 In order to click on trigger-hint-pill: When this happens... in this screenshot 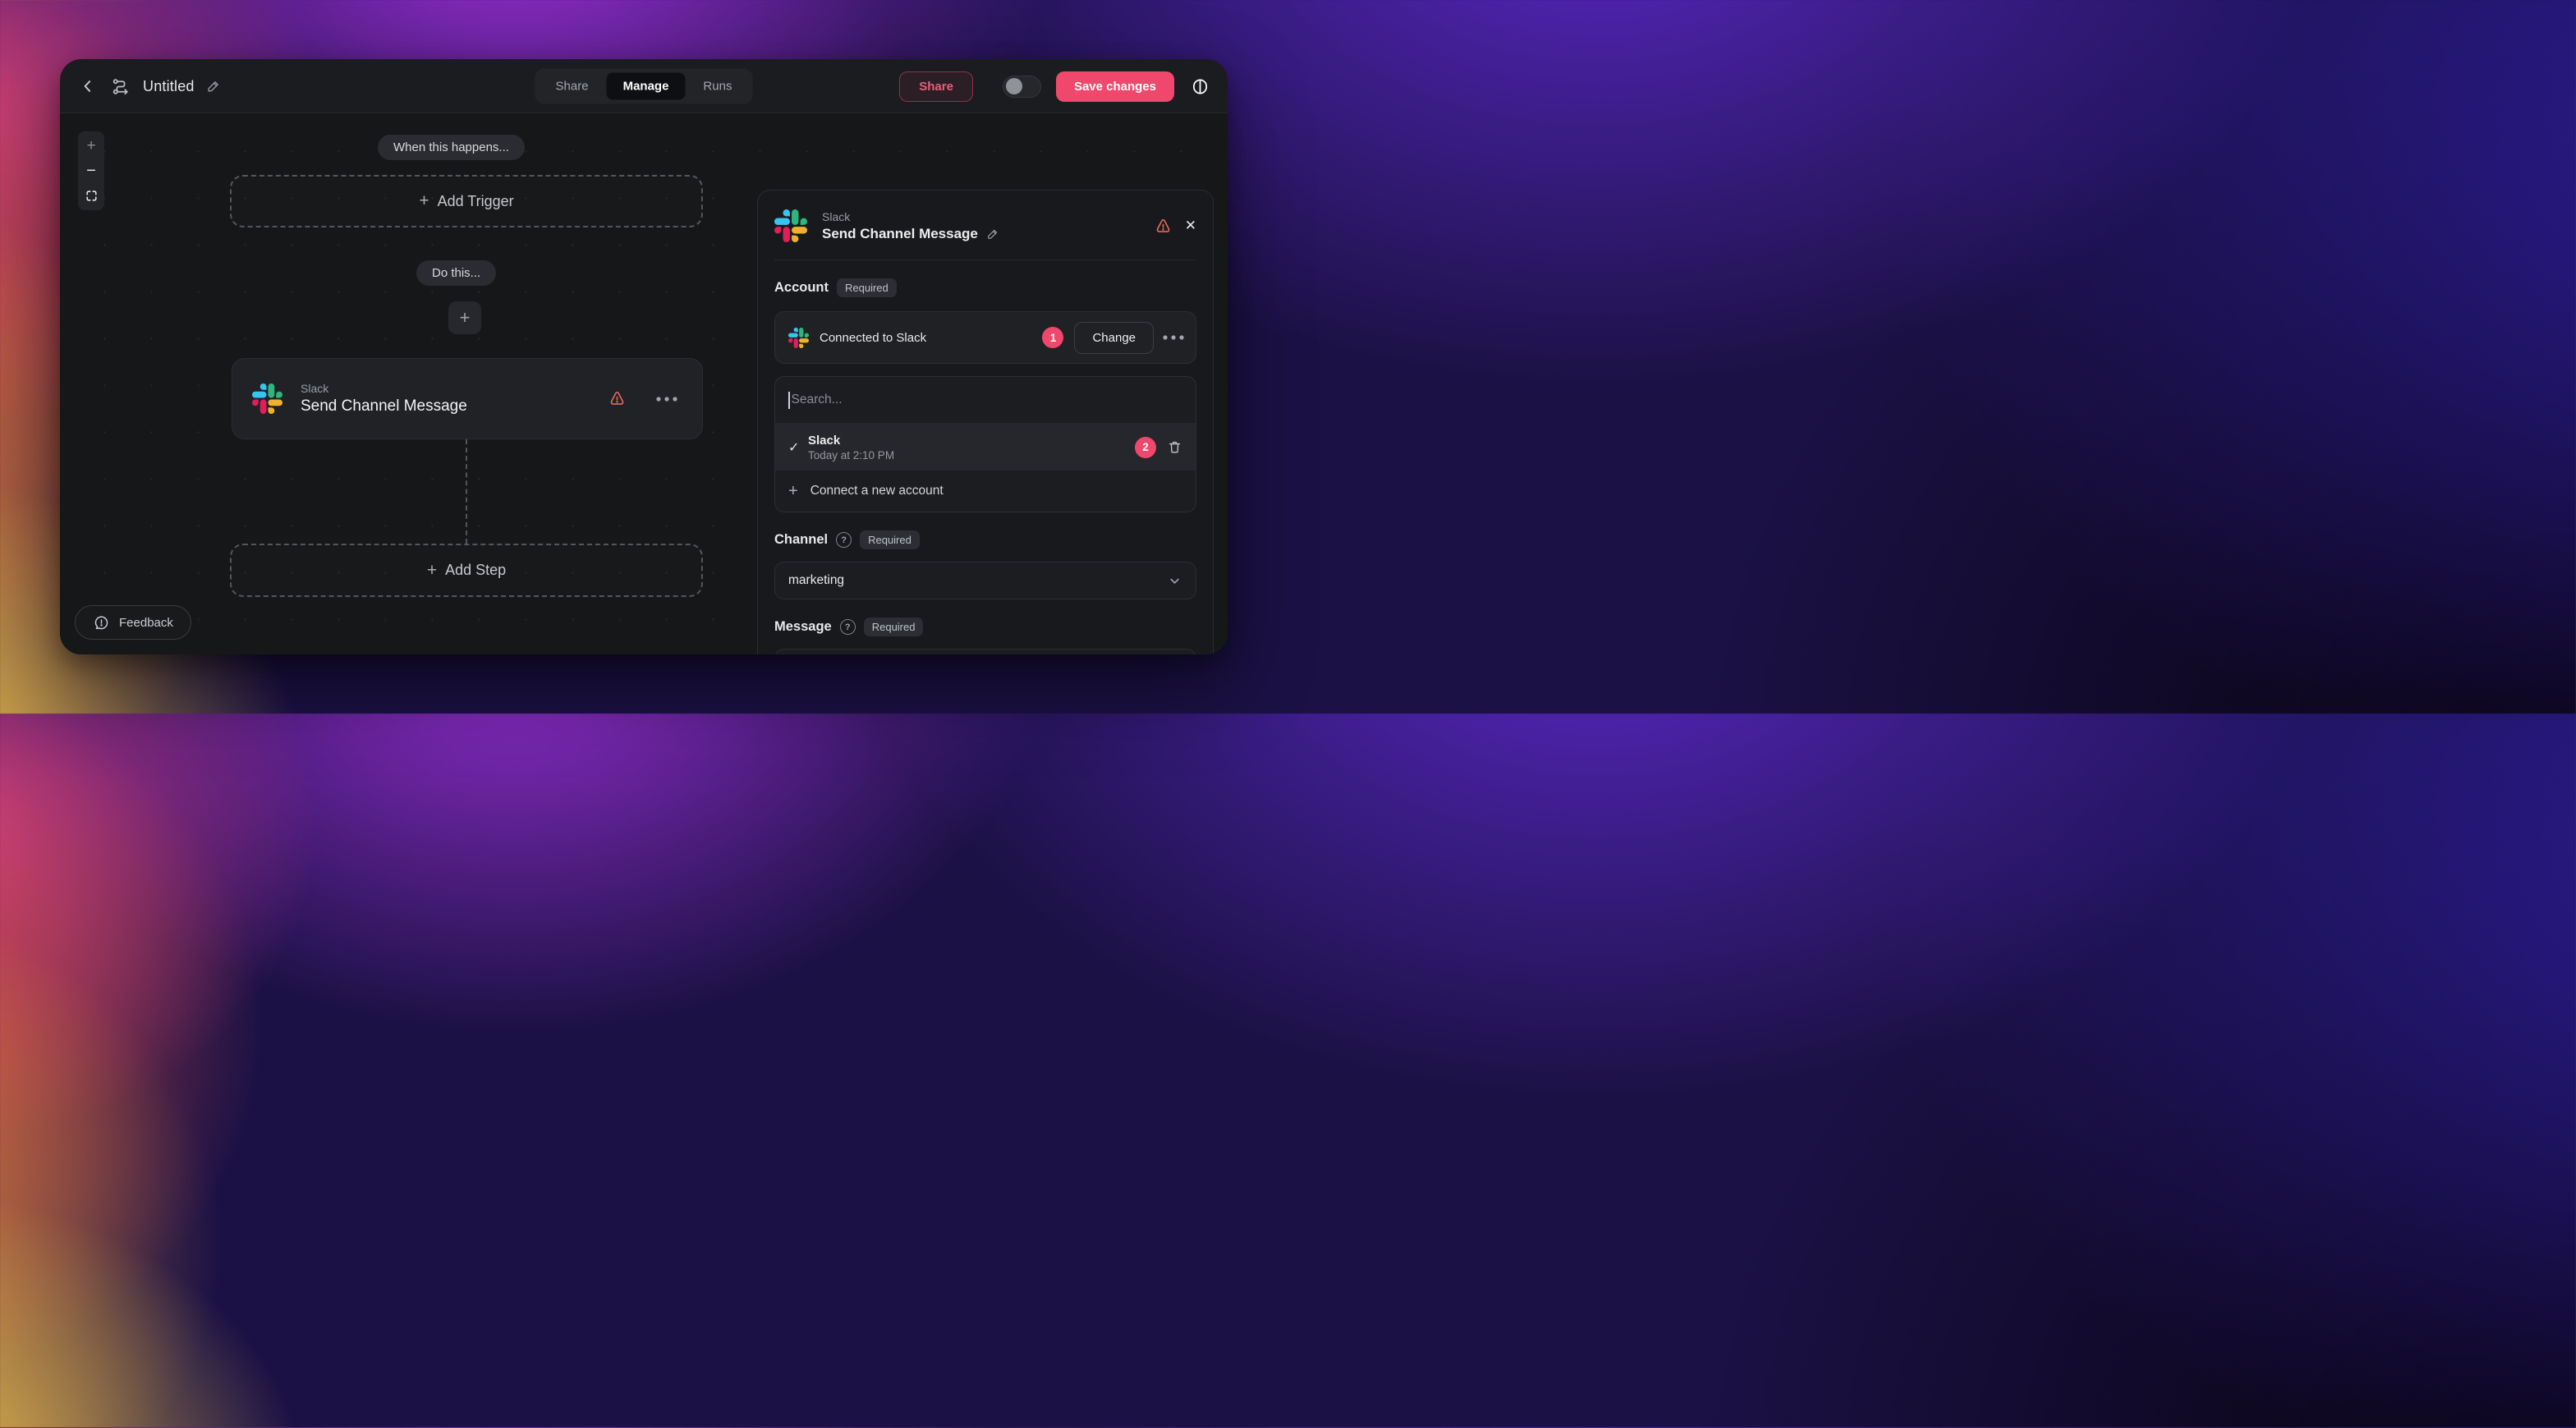, I will do `click(451, 147)`.